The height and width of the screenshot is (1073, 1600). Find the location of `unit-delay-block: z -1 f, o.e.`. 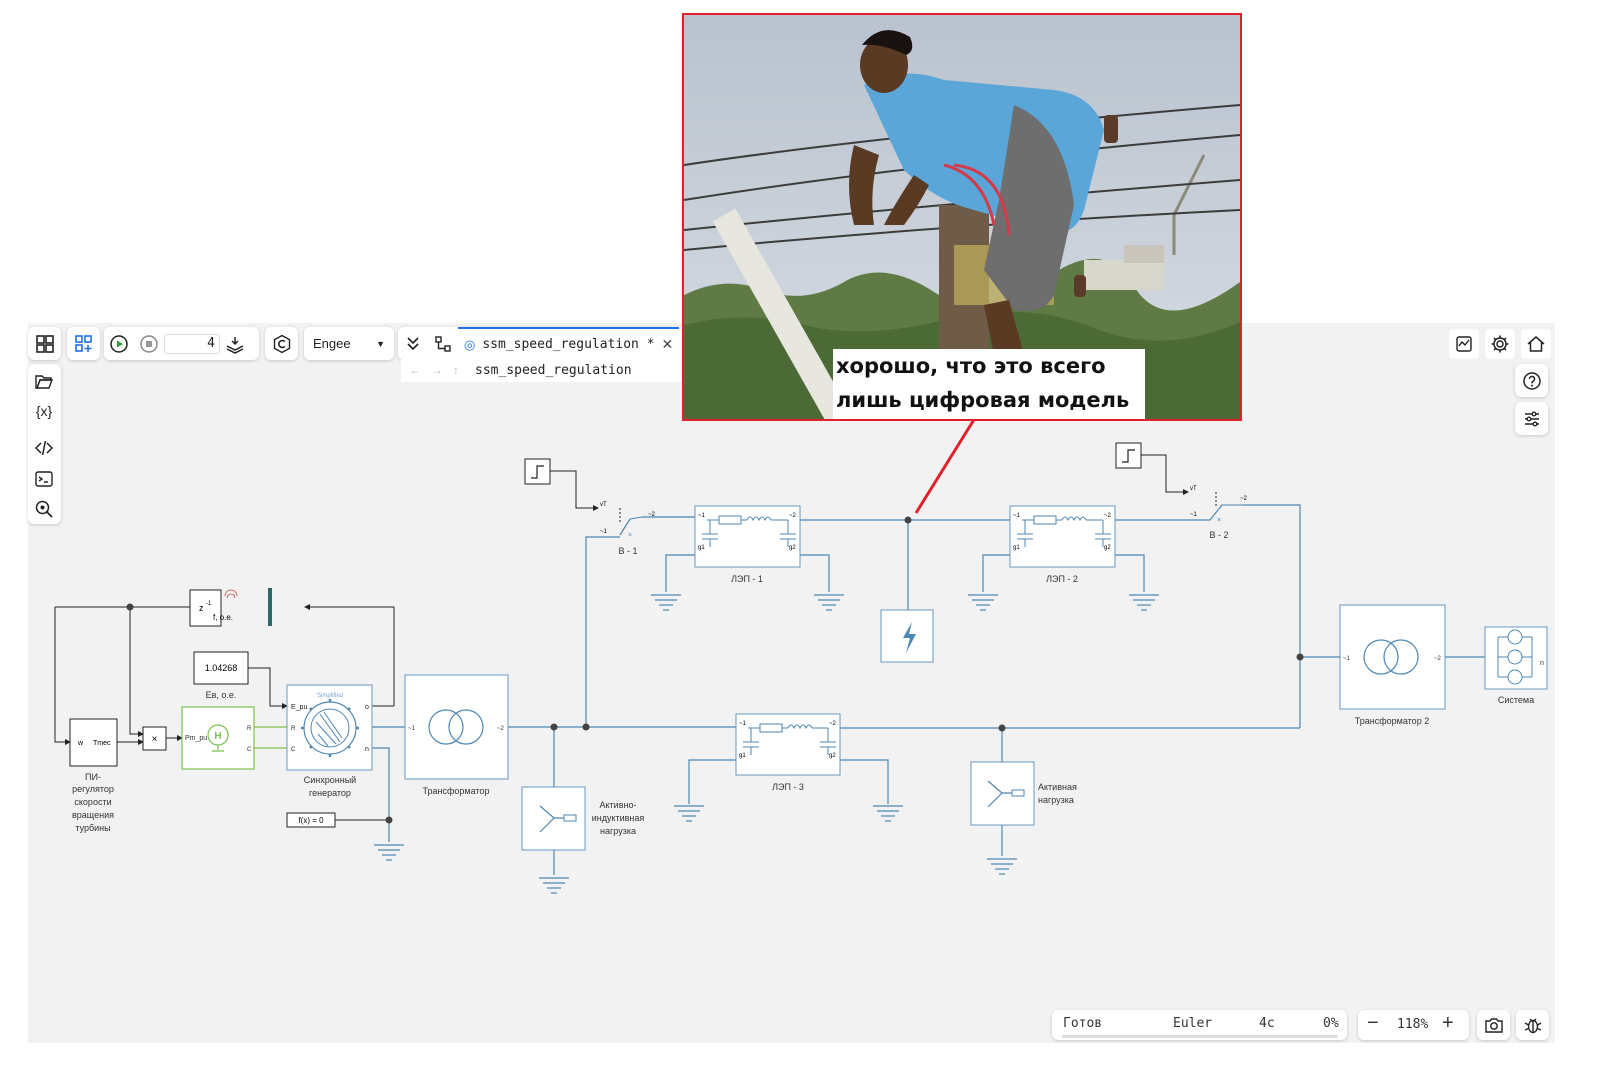

unit-delay-block: z -1 f, o.e. is located at coordinates (213, 608).